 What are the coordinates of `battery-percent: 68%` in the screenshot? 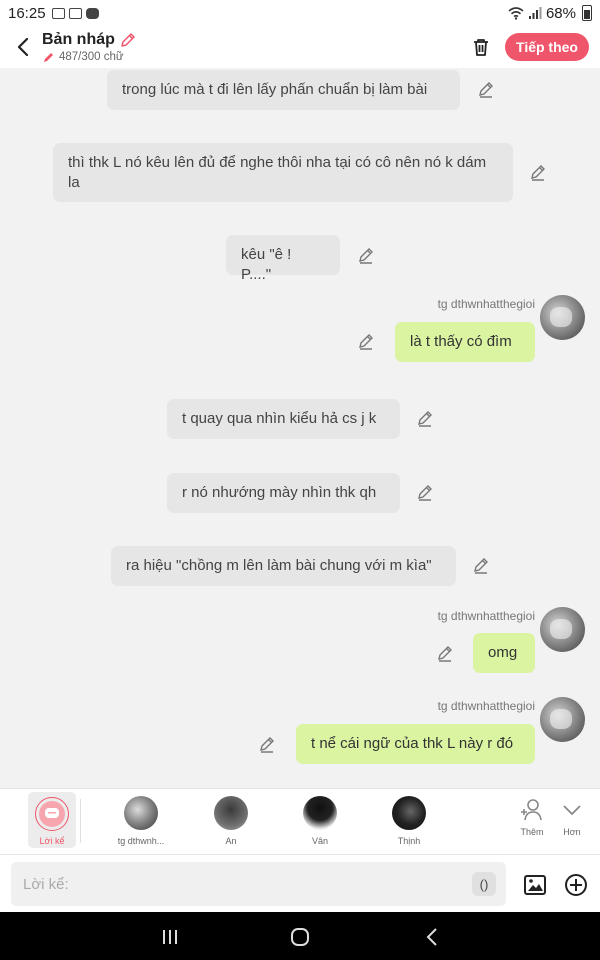 It's located at (560, 13).